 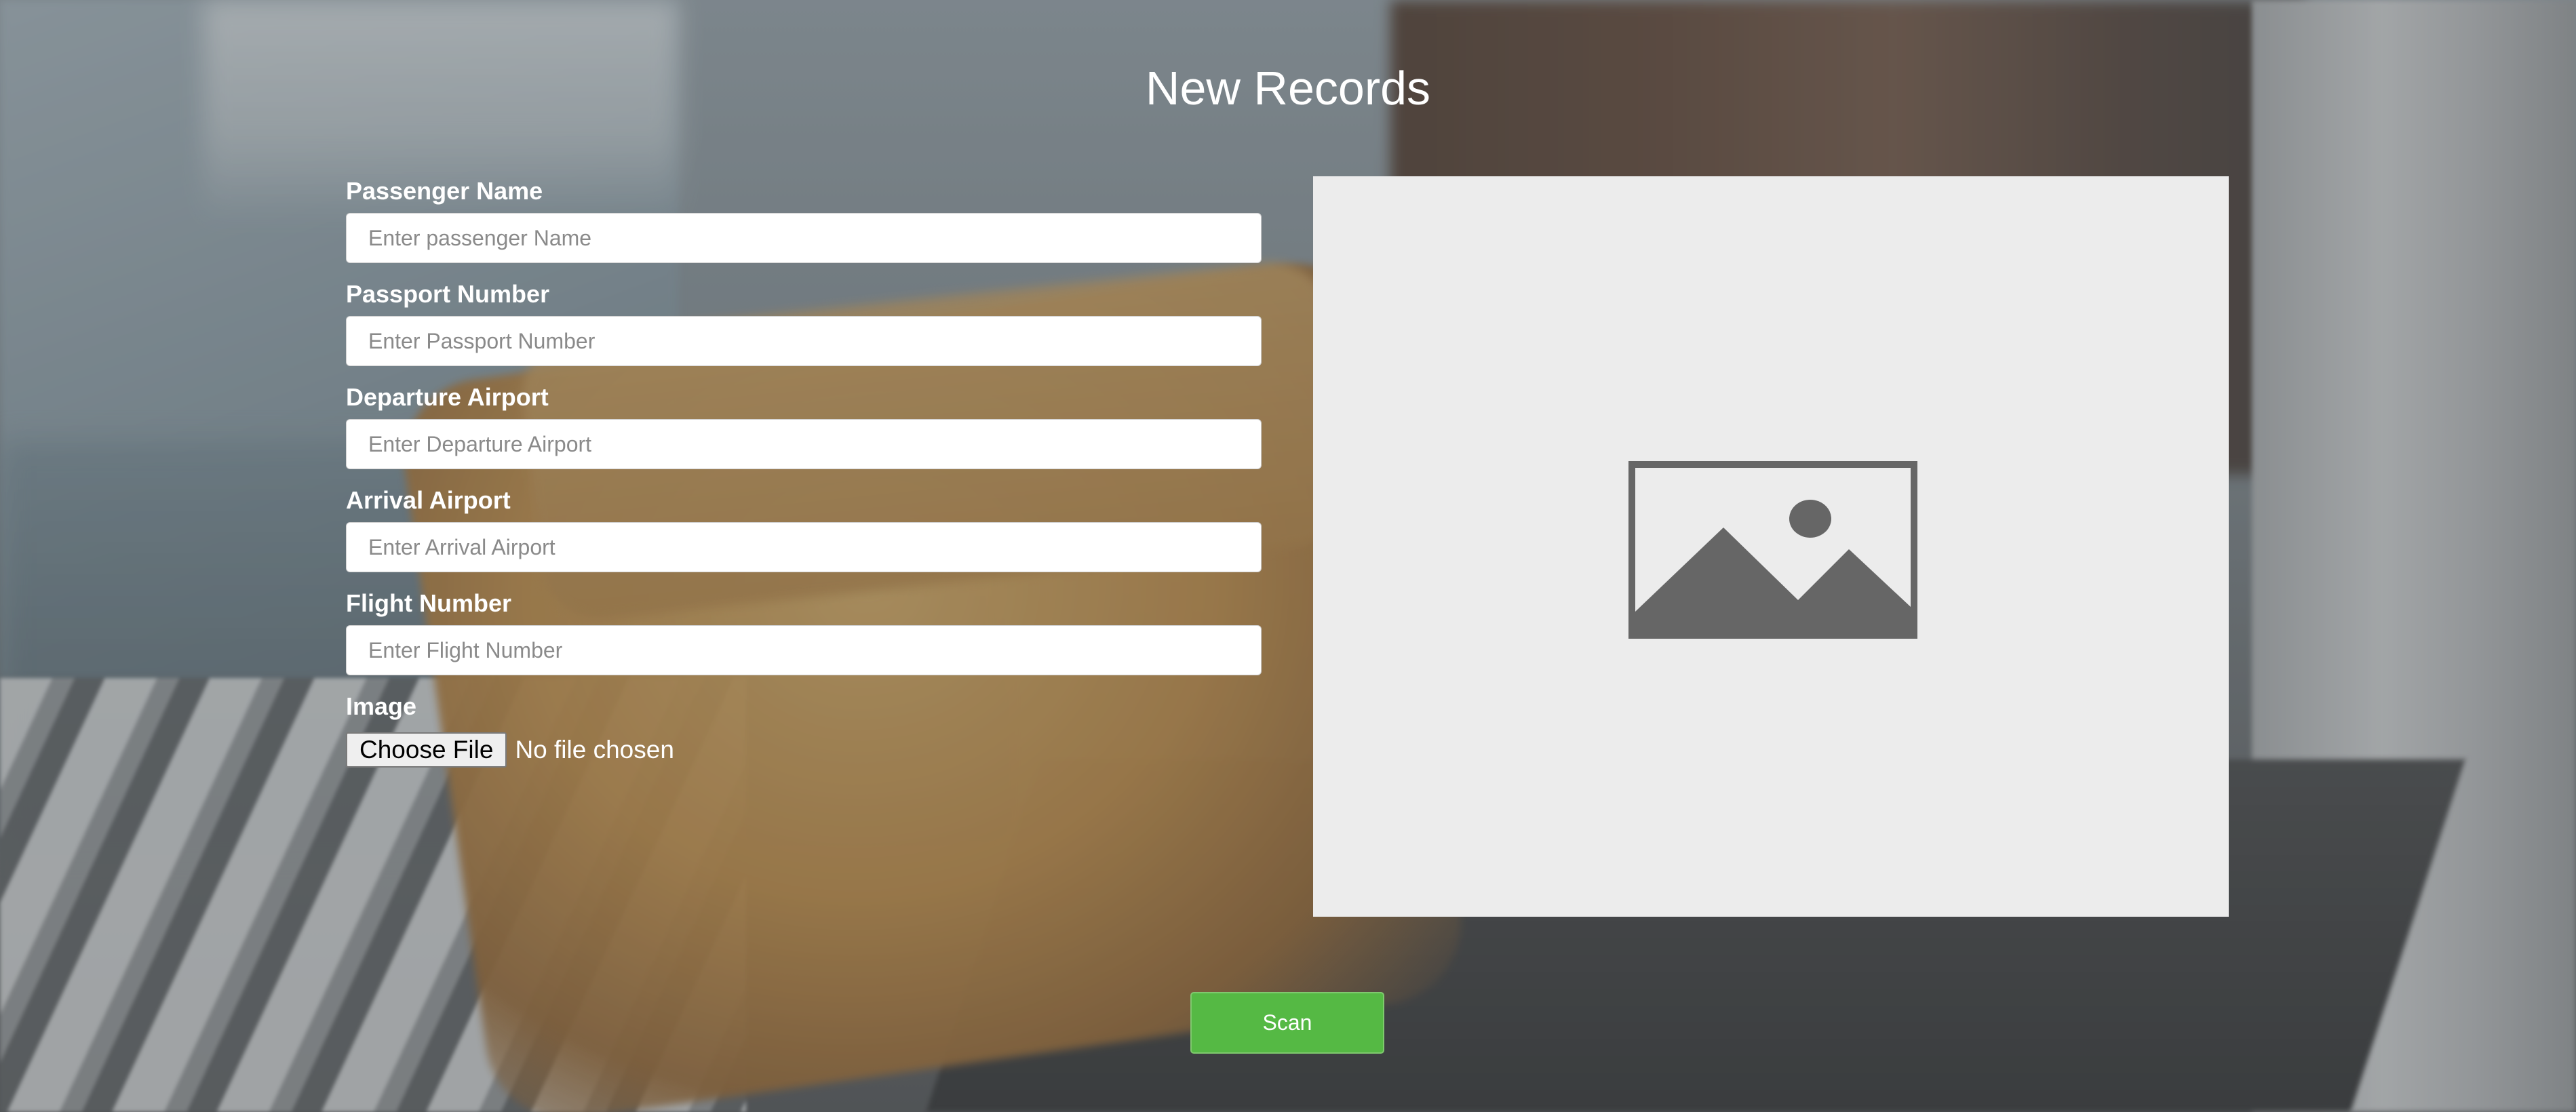 I want to click on flight-number-label: Flight Number, so click(x=428, y=603).